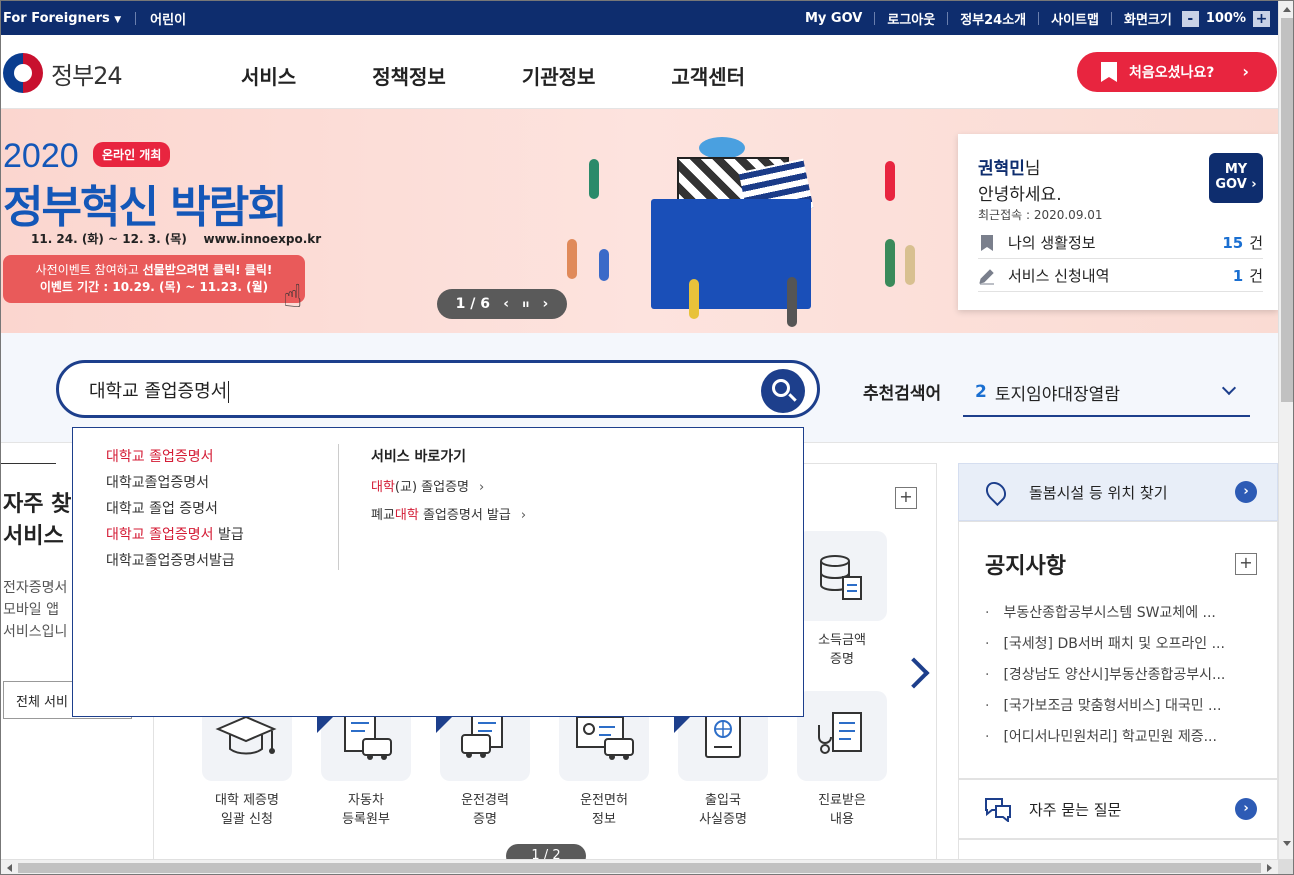 The image size is (1294, 875). What do you see at coordinates (1285, 866) in the screenshot?
I see `scrollbar-corner` at bounding box center [1285, 866].